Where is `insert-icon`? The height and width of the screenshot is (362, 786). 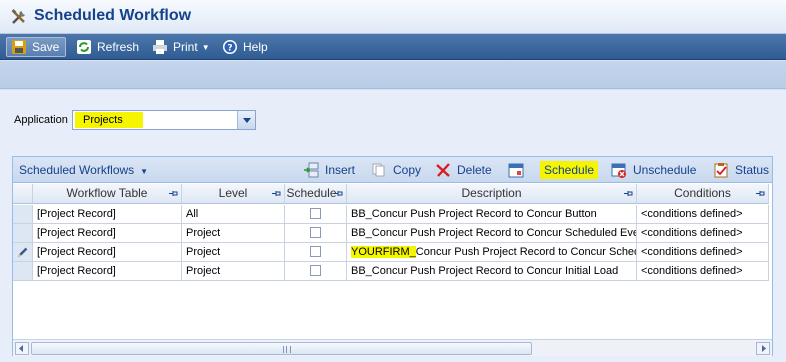 insert-icon is located at coordinates (311, 170).